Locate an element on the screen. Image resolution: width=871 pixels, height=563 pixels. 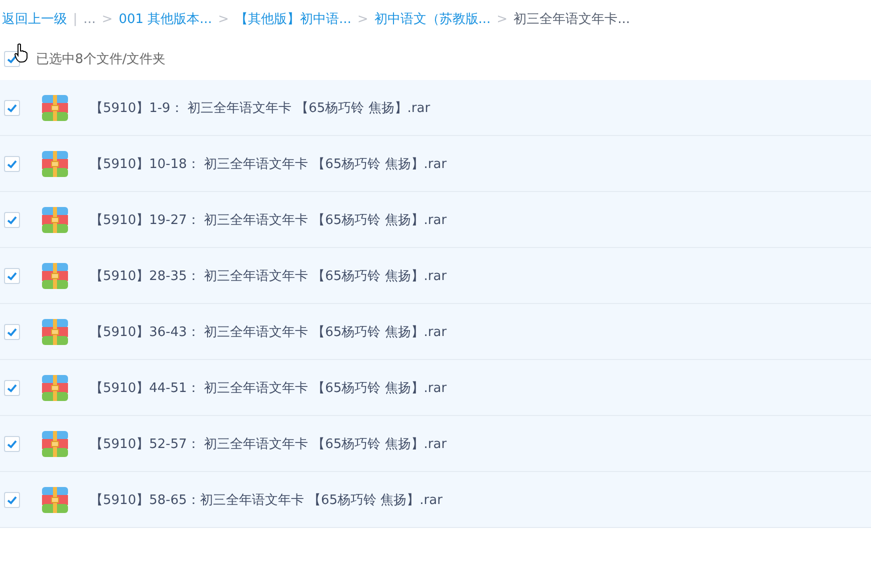
file-row: 【5910】44-51： 初三全年语文年卡 【65杨巧铃 焦扬】.rar is located at coordinates (435, 388).